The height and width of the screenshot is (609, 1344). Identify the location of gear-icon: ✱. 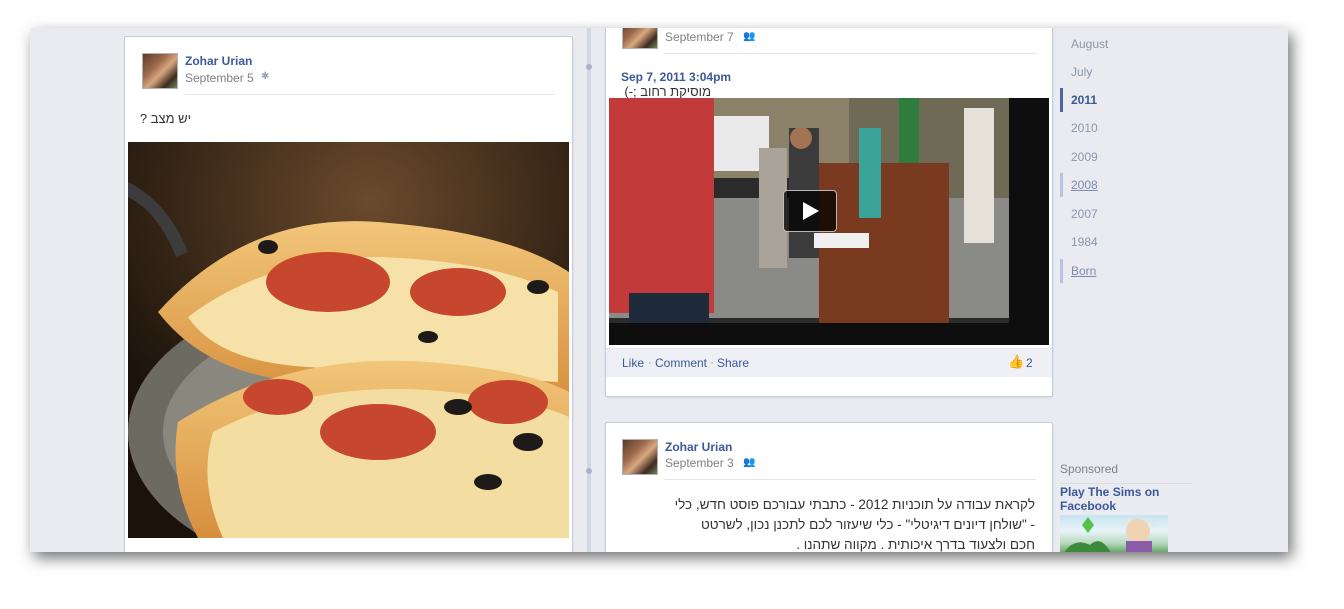
(265, 76).